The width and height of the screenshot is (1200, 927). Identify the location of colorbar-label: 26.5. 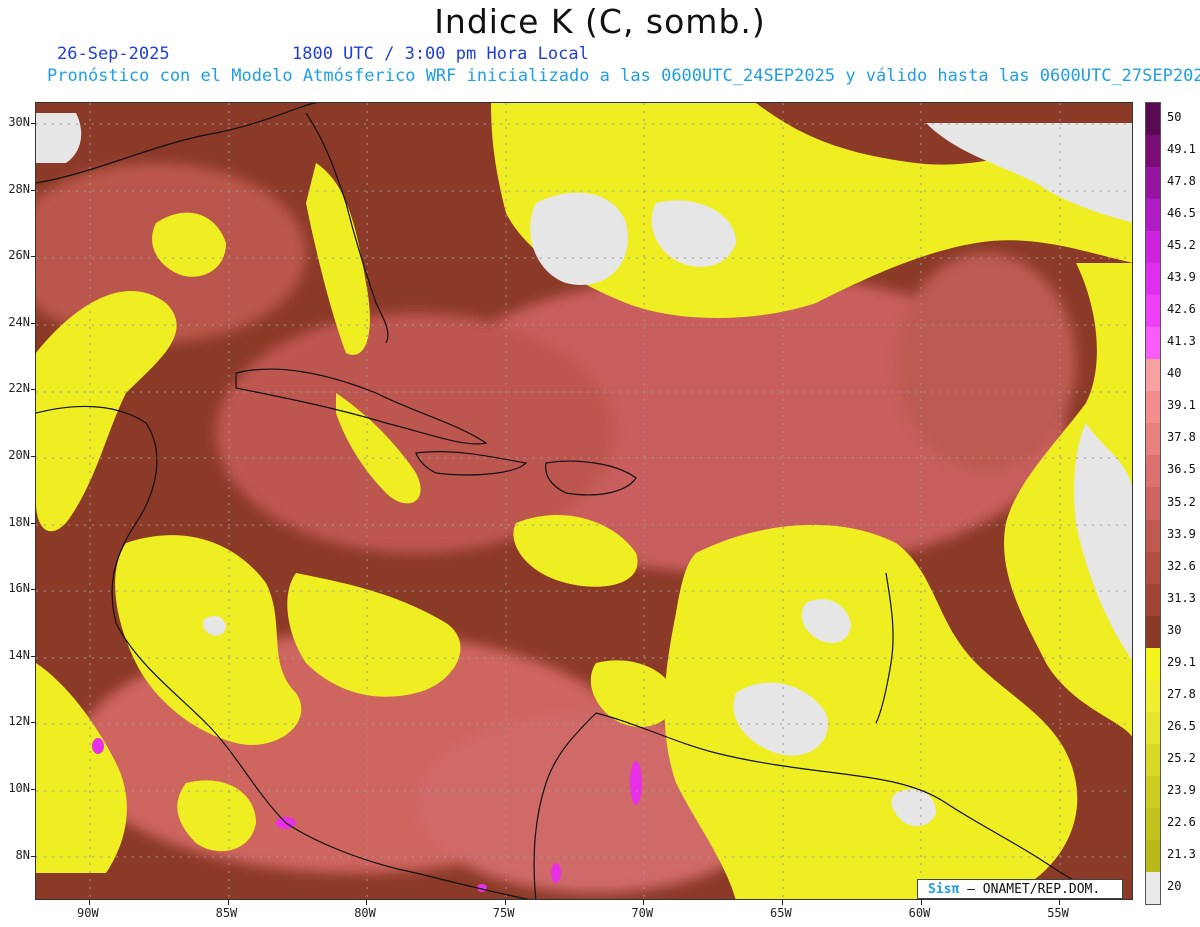
(1181, 725).